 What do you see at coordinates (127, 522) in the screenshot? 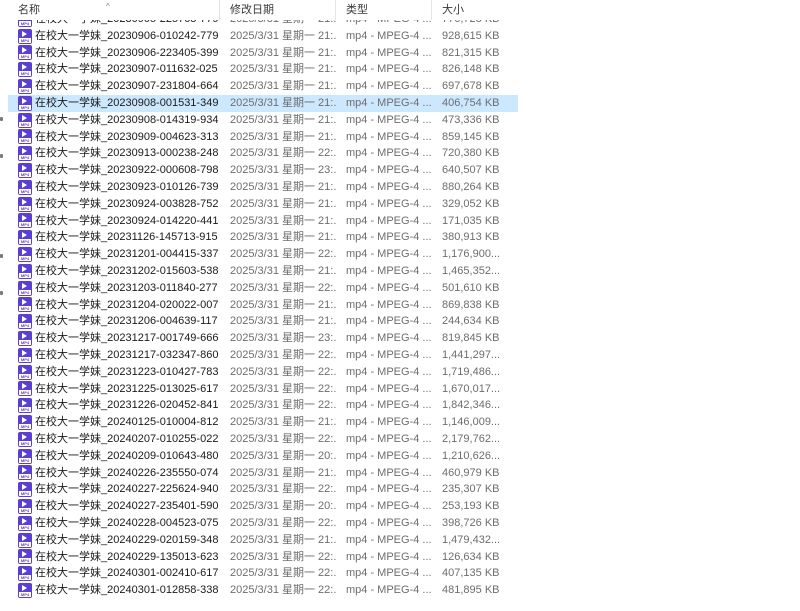
I see `file-name: 在校大一学妹_20240228-004523-075` at bounding box center [127, 522].